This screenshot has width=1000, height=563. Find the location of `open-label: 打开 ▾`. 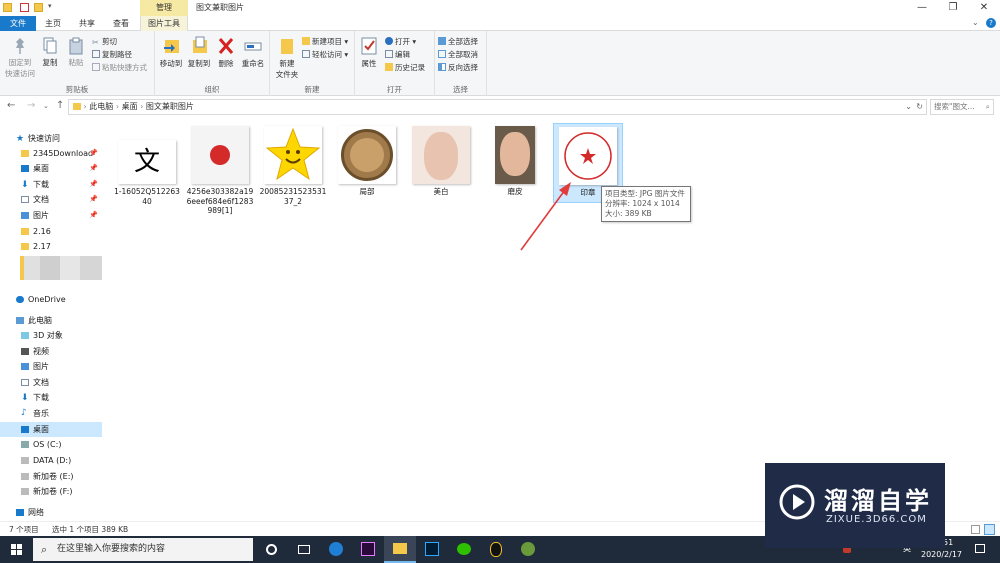

open-label: 打开 ▾ is located at coordinates (406, 41).